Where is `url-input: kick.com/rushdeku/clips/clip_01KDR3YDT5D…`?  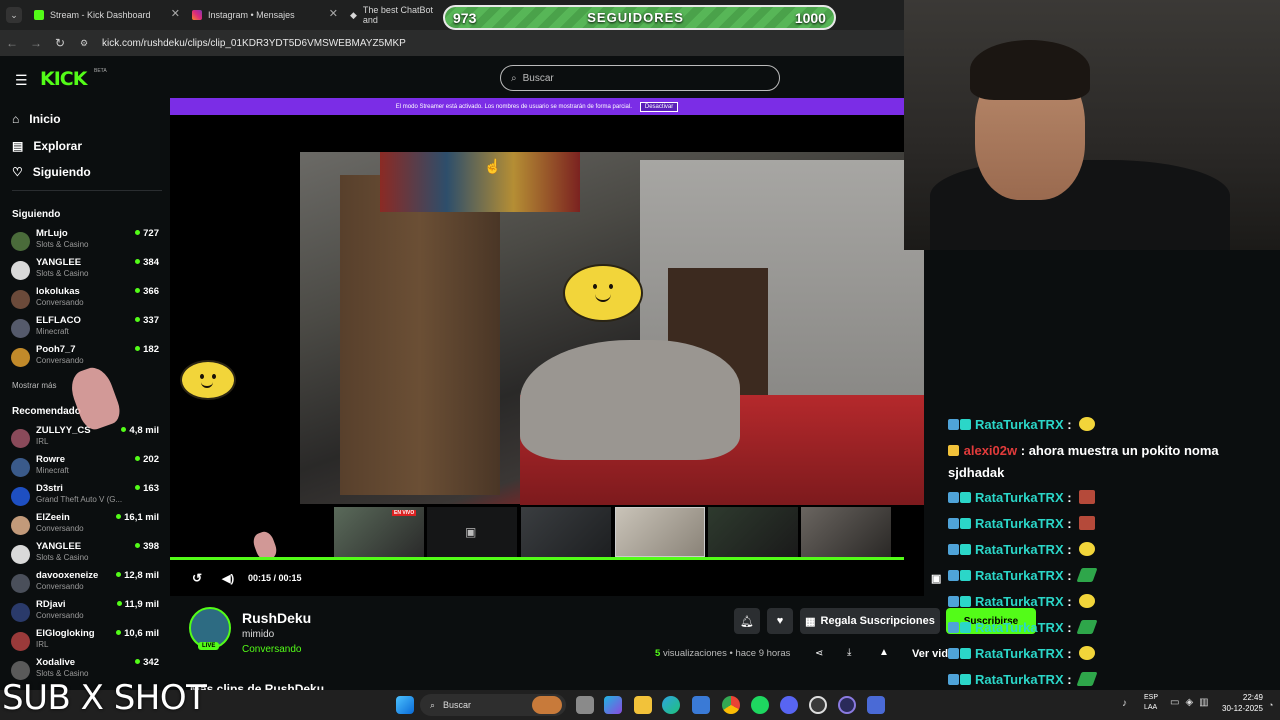 url-input: kick.com/rushdeku/clips/clip_01KDR3YDT5D… is located at coordinates (254, 43).